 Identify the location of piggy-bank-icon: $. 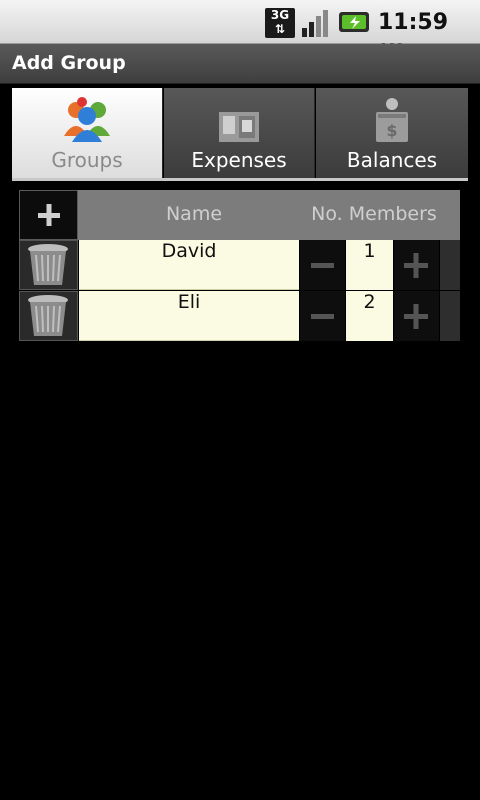
(392, 120).